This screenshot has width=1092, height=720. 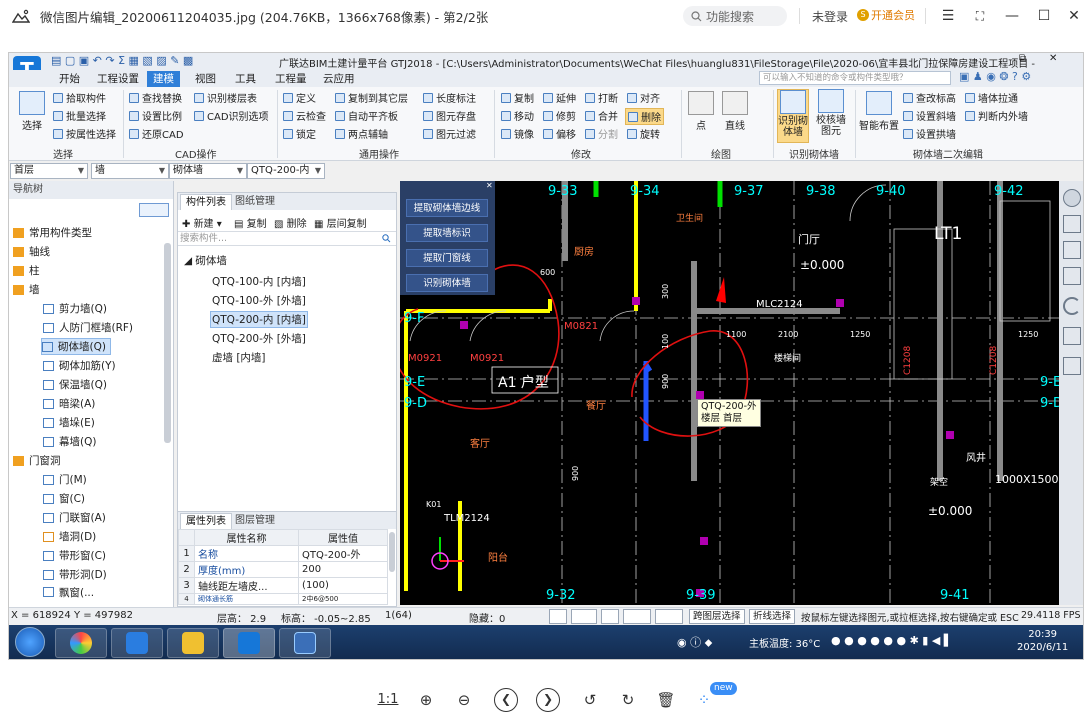 I want to click on taskbar-app-browser, so click(x=81, y=643).